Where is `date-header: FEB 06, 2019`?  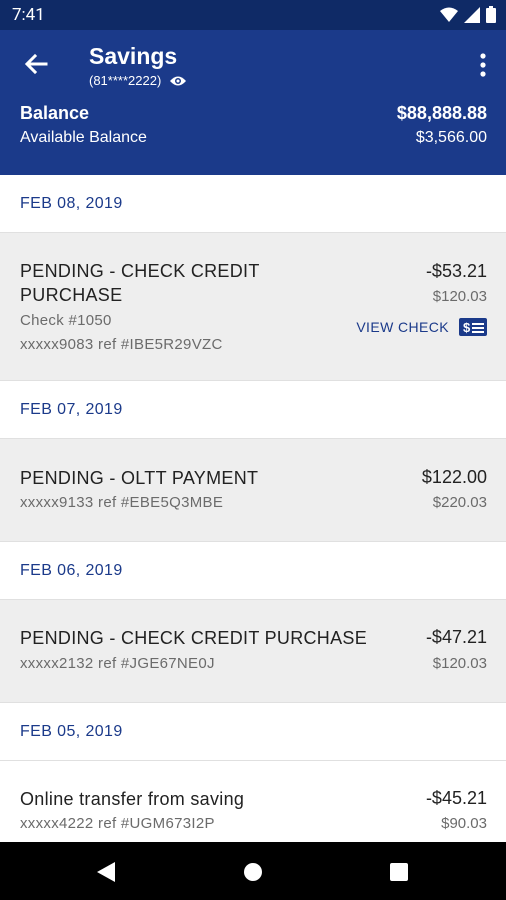
date-header: FEB 06, 2019 is located at coordinates (253, 571).